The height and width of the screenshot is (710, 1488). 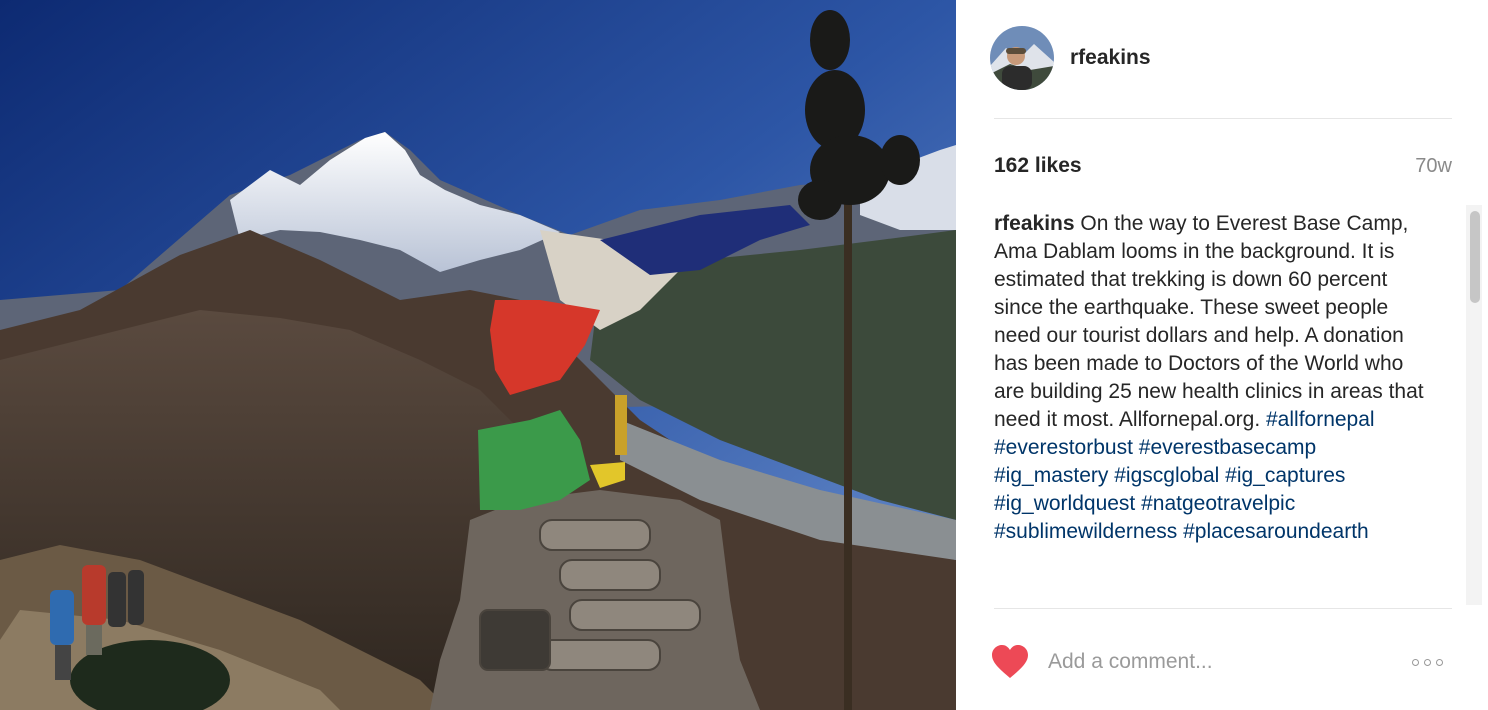 What do you see at coordinates (1166, 475) in the screenshot?
I see `hashtag: #igscglobal` at bounding box center [1166, 475].